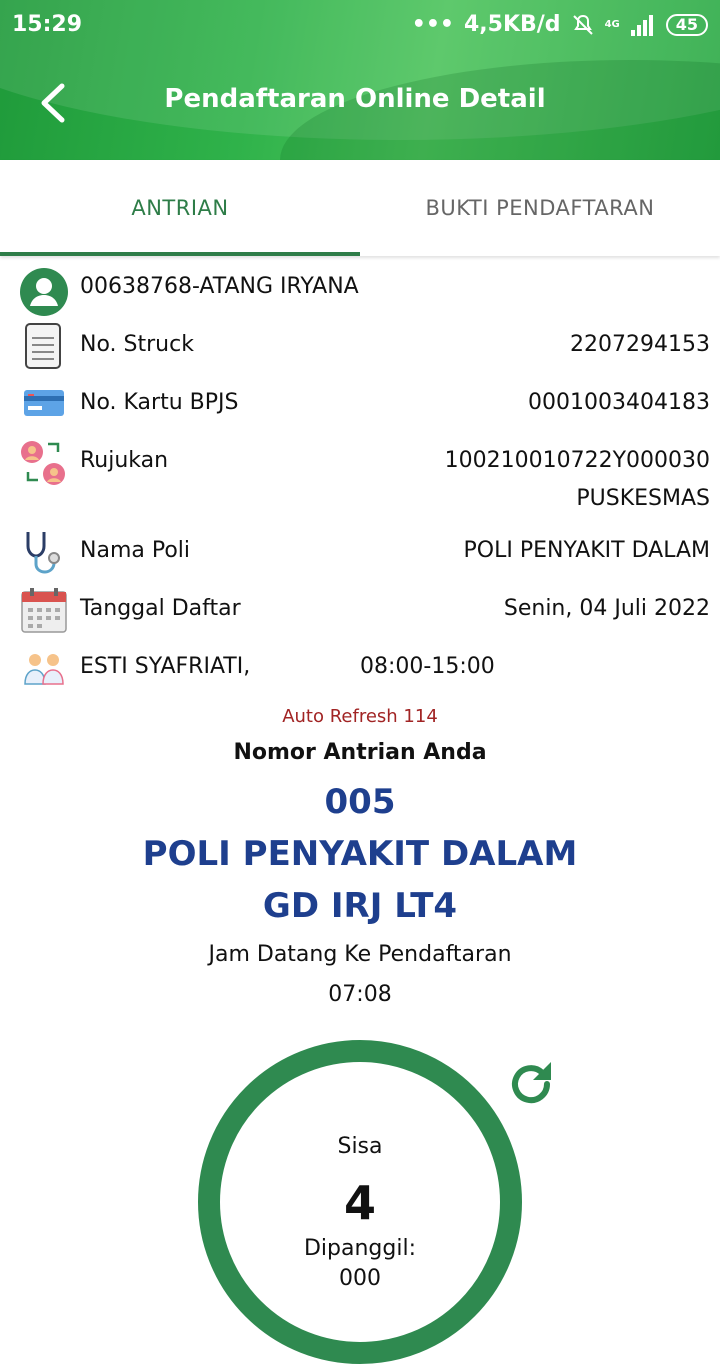 The width and height of the screenshot is (720, 1364). What do you see at coordinates (160, 608) in the screenshot?
I see `date-label: Tanggal Daftar` at bounding box center [160, 608].